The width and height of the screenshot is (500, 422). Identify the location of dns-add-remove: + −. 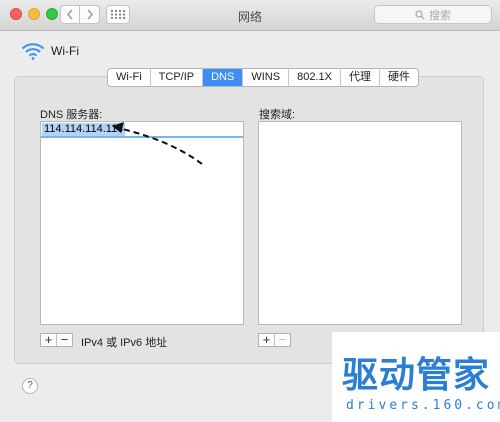
(56, 340).